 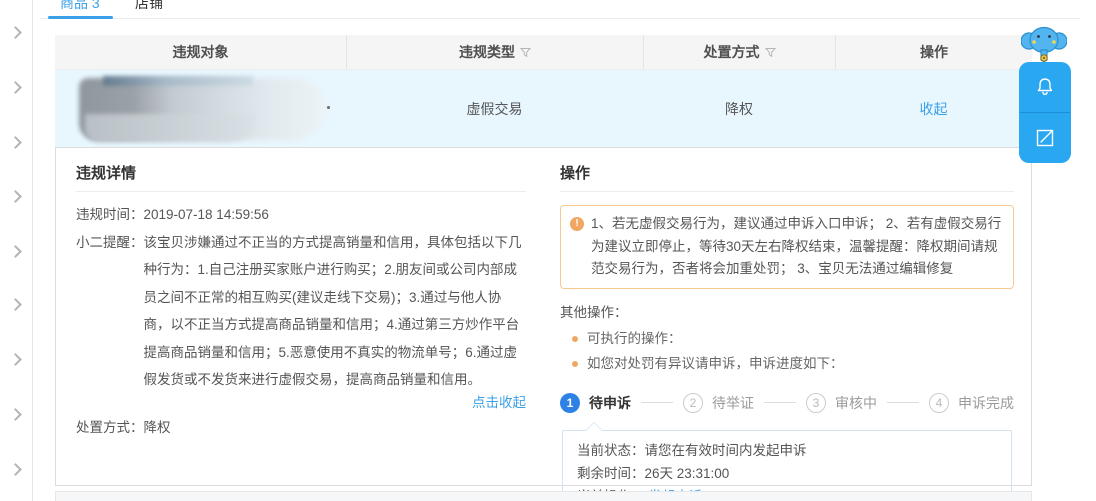 What do you see at coordinates (971, 402) in the screenshot?
I see `step-appeal-complete: 4 申诉完成` at bounding box center [971, 402].